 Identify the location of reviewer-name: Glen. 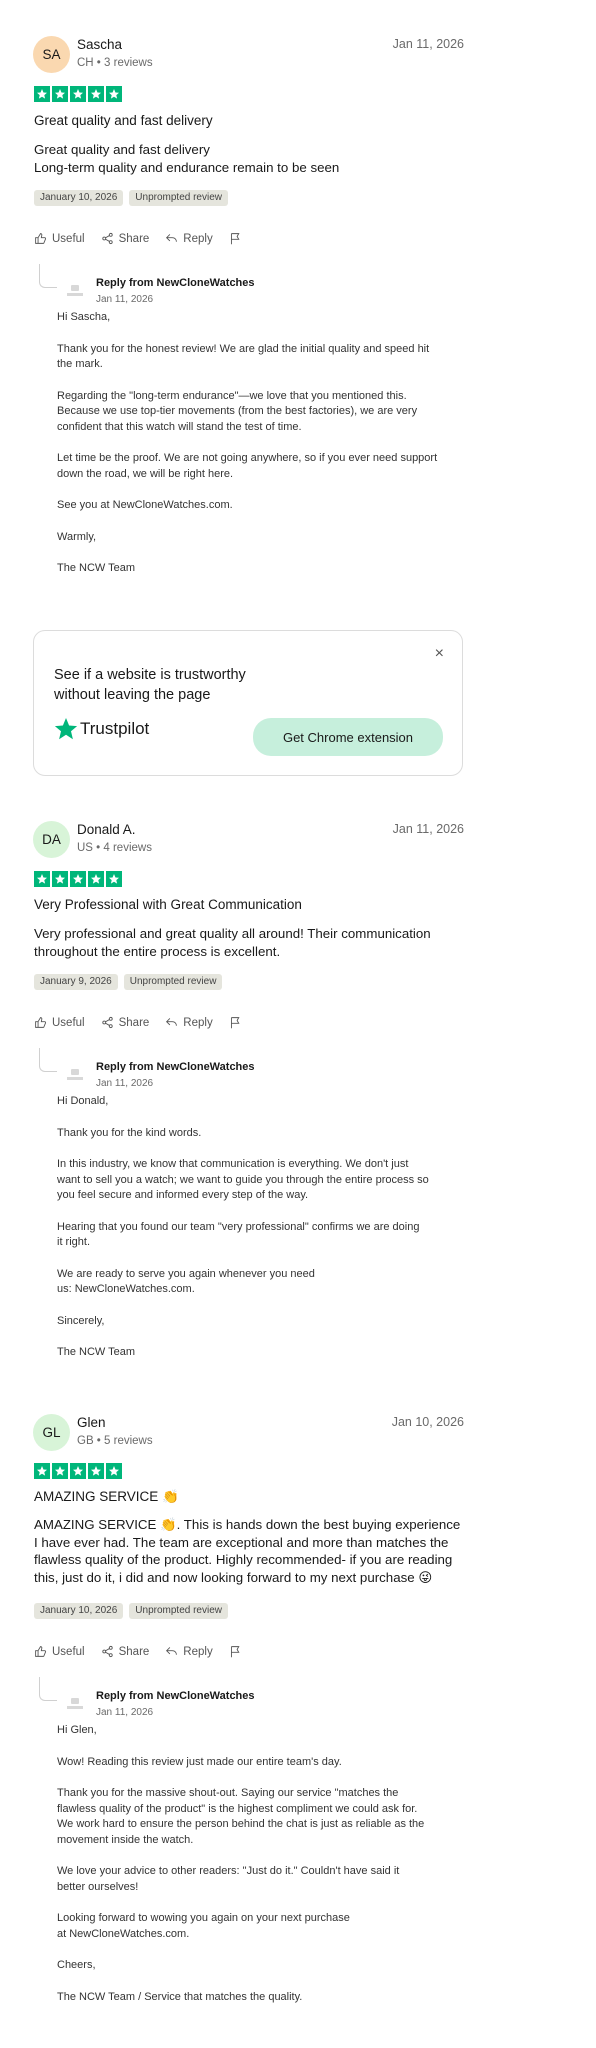
(91, 1422).